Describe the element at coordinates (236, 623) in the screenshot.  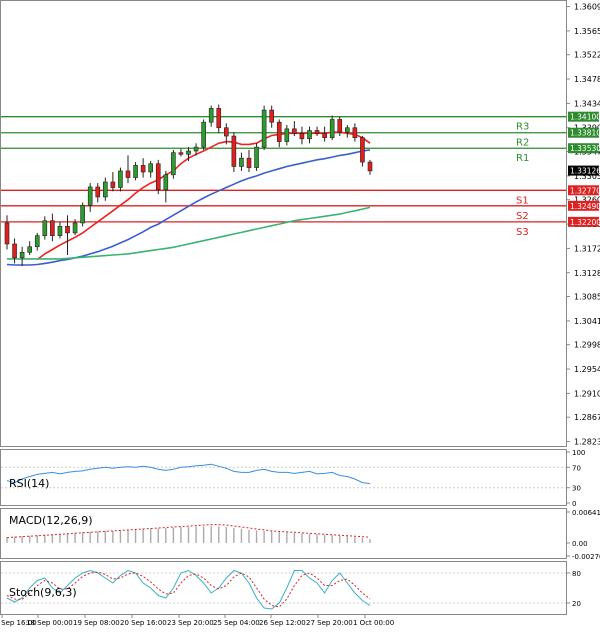
I see `time-tick-label: 25 Sep 04:00` at that location.